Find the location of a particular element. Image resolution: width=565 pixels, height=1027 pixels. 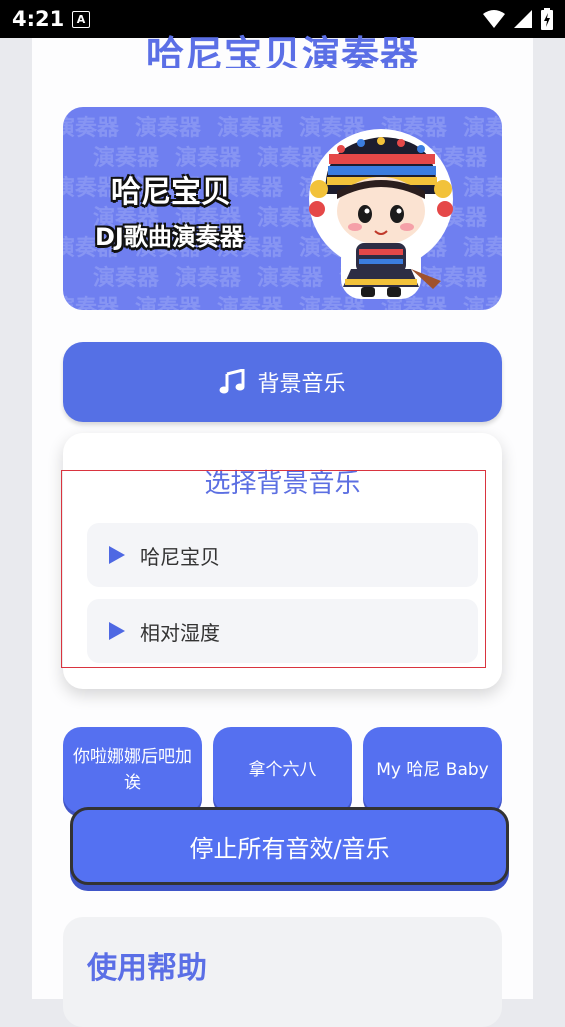

background-music-label: 背景音乐 is located at coordinates (301, 384).